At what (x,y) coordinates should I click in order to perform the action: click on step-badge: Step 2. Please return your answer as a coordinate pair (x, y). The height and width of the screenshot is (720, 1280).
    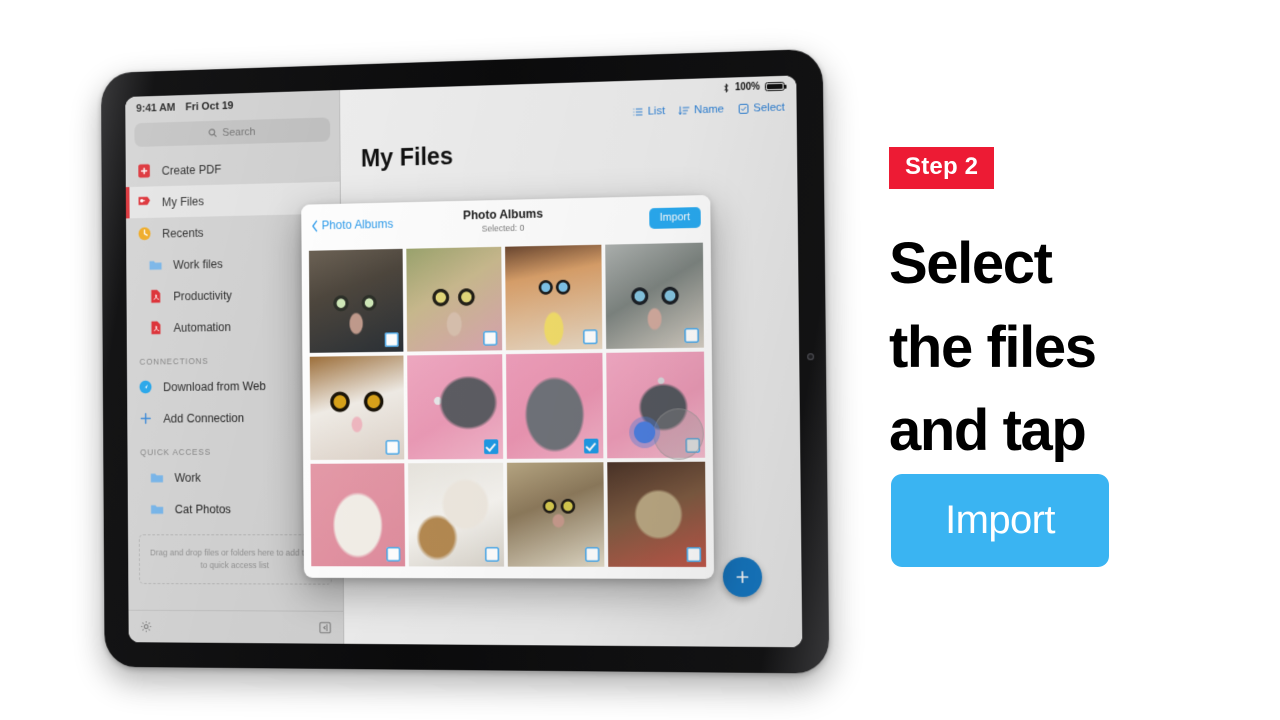
    Looking at the image, I should click on (942, 168).